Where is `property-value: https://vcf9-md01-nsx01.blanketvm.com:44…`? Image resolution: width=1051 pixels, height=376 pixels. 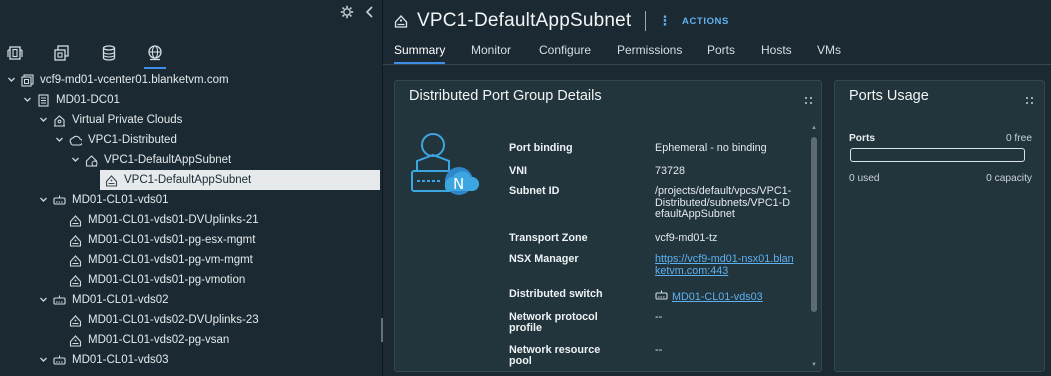
property-value: https://vcf9-md01-nsx01.blanketvm.com:44… is located at coordinates (725, 265).